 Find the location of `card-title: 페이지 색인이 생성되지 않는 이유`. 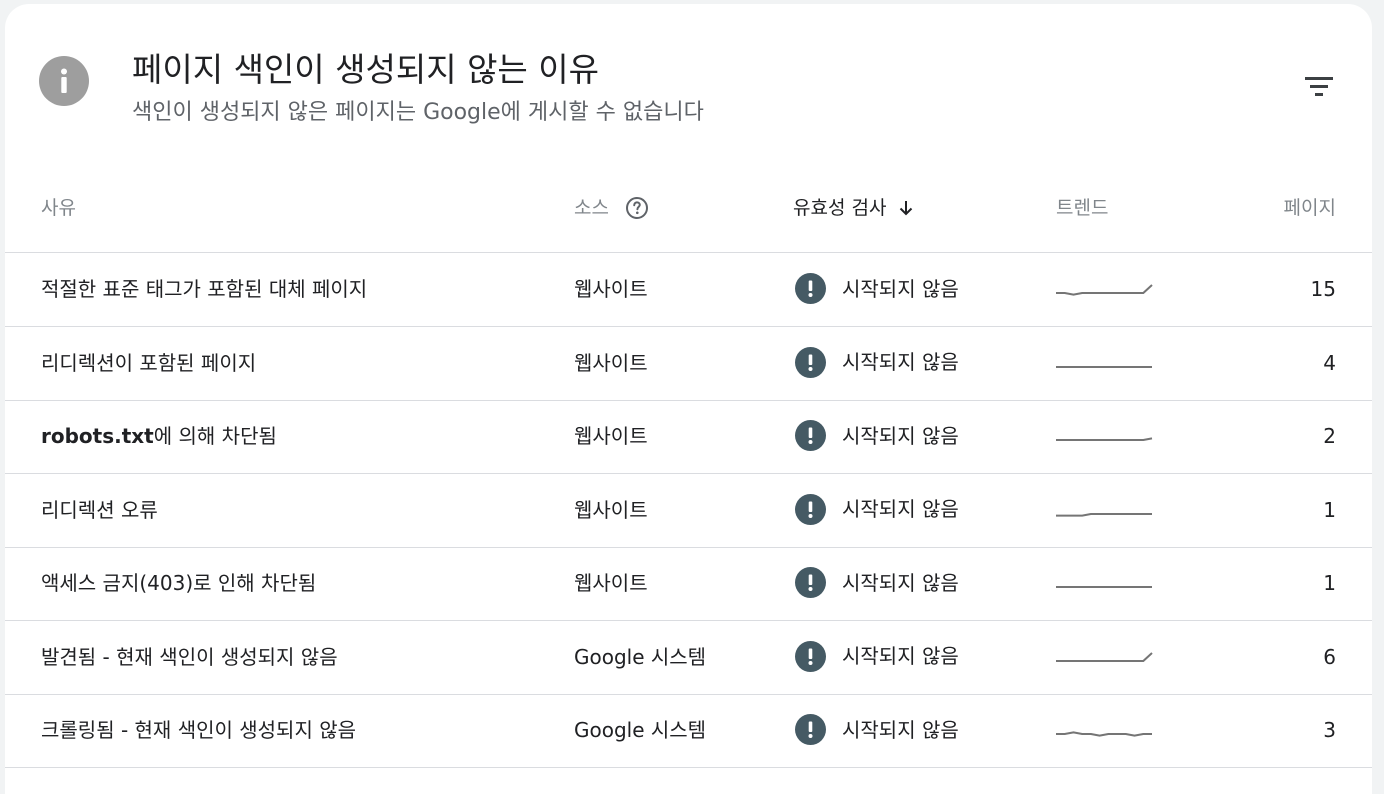

card-title: 페이지 색인이 생성되지 않는 이유 is located at coordinates (365, 69).